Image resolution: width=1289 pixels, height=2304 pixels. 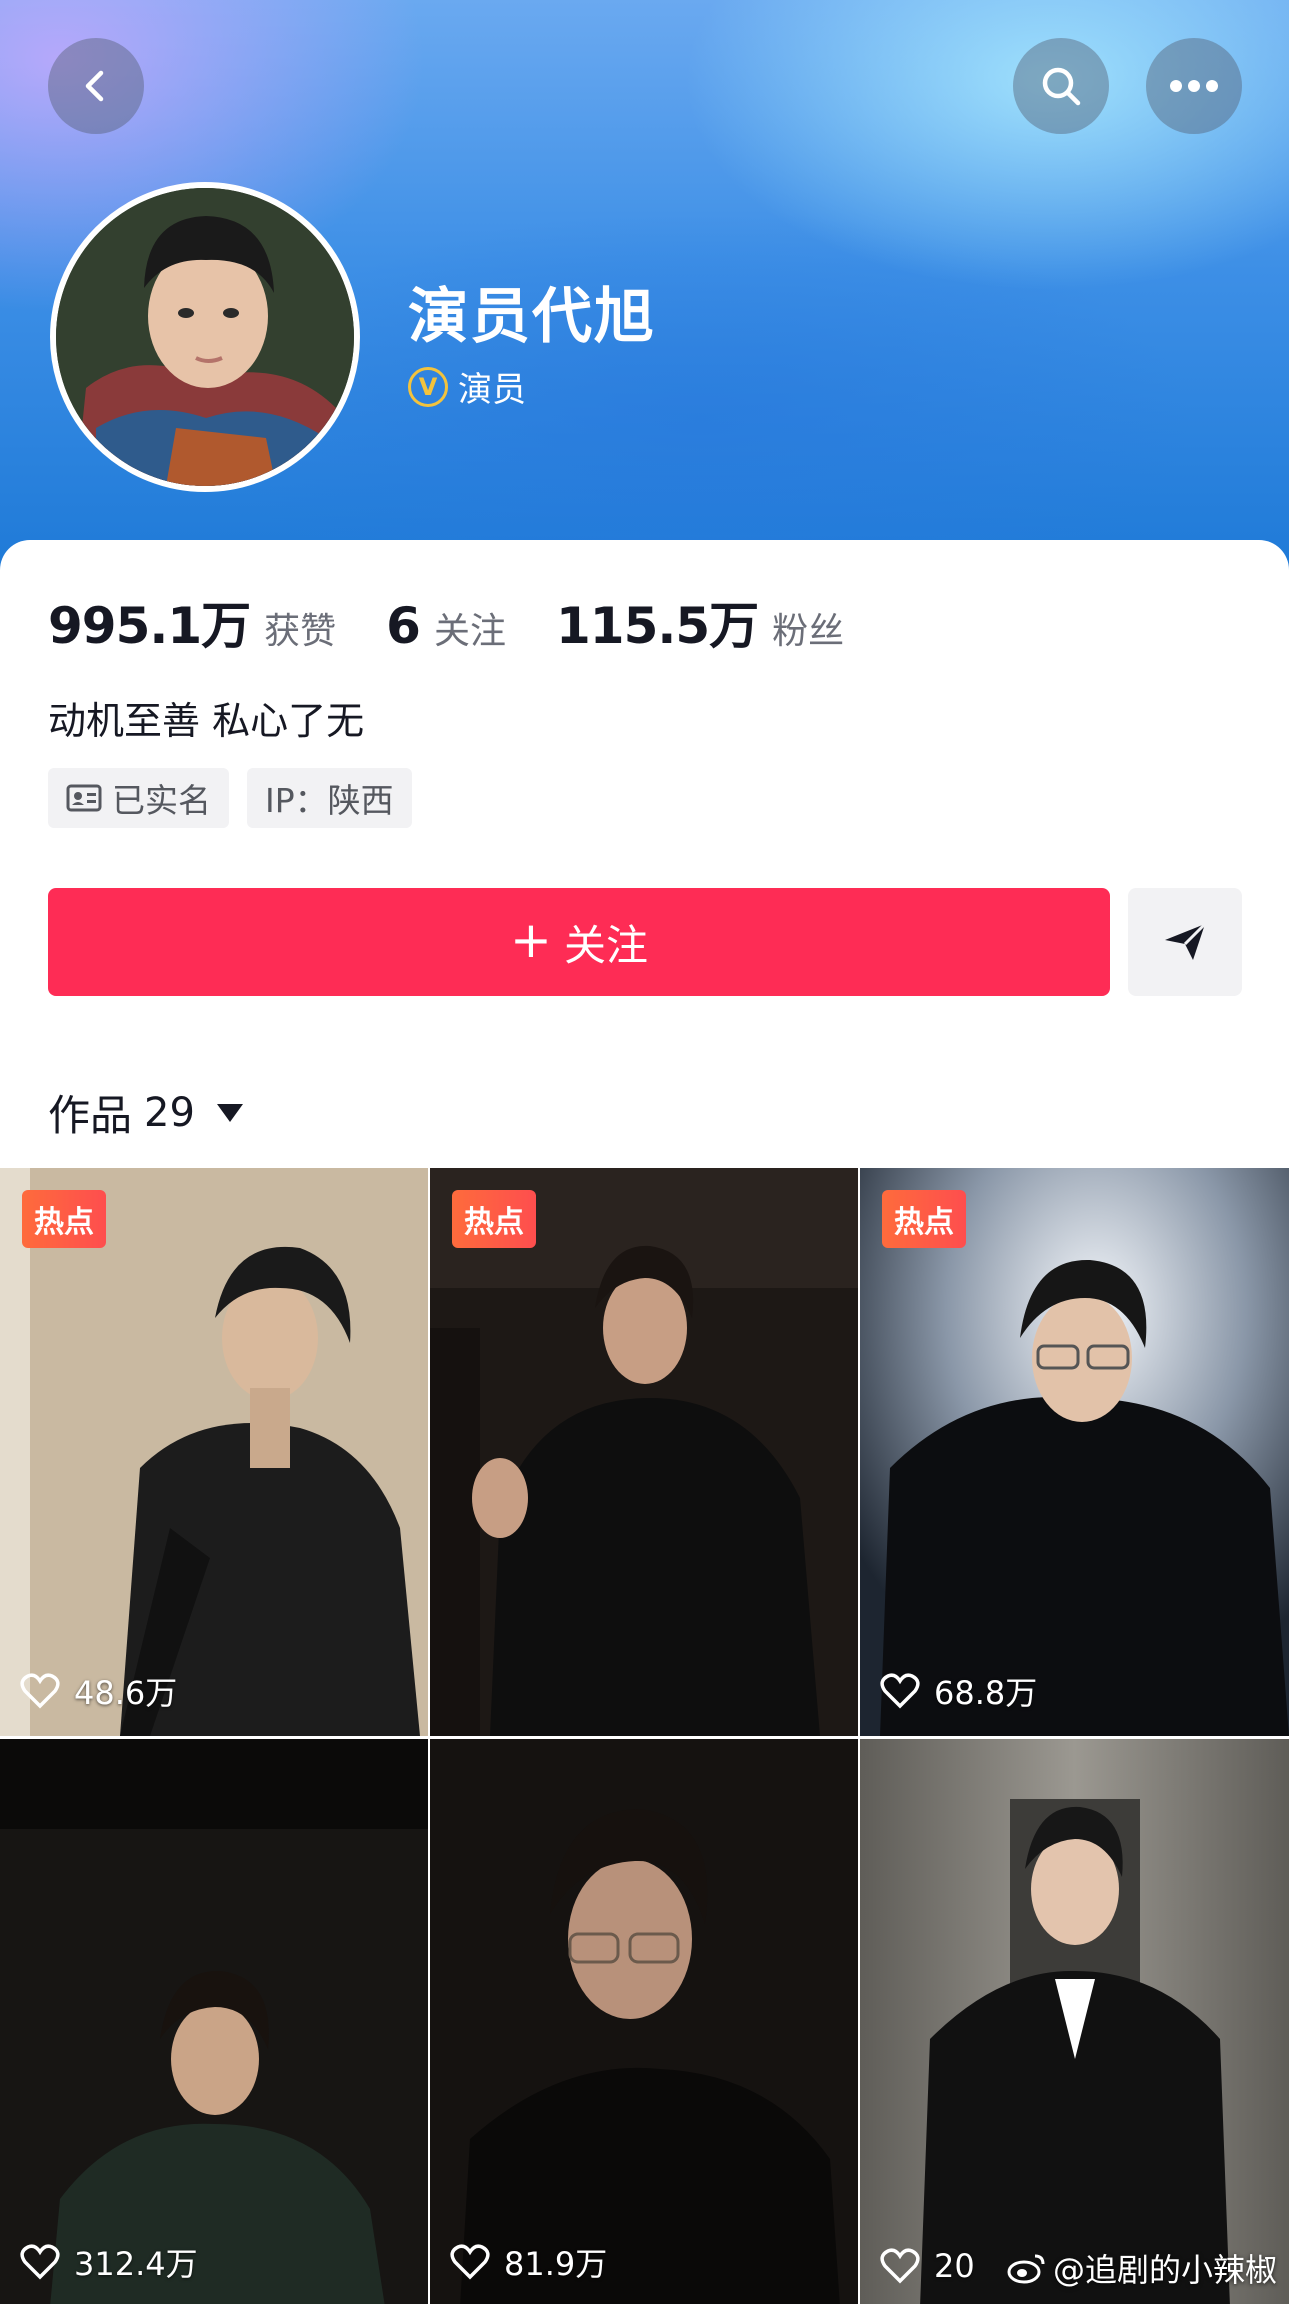 I want to click on avatar-portrait, so click(x=205, y=337).